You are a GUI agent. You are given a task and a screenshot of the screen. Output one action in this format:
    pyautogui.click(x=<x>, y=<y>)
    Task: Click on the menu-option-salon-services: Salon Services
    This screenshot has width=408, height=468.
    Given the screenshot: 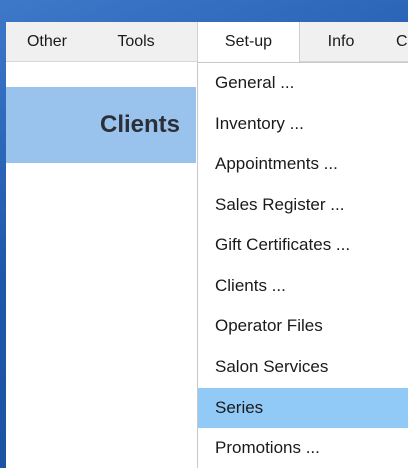 What is the action you would take?
    pyautogui.click(x=303, y=367)
    